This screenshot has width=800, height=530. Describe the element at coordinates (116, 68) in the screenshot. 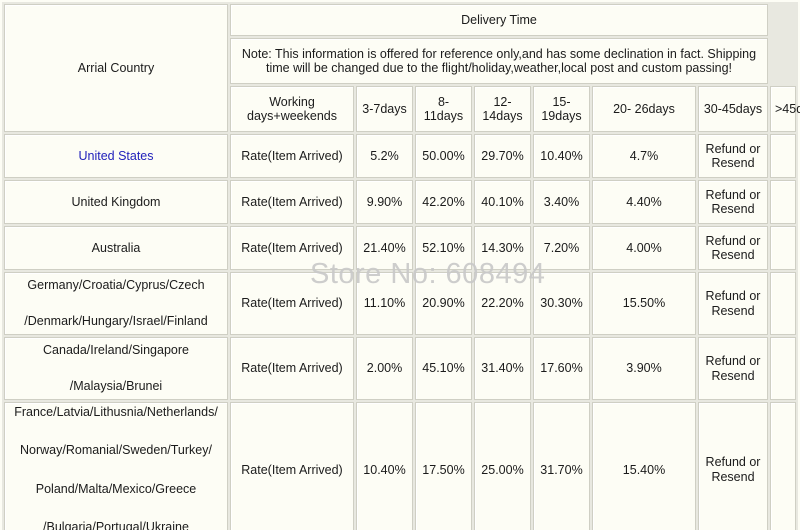

I see `arrival-country-header: Arrial Country` at that location.